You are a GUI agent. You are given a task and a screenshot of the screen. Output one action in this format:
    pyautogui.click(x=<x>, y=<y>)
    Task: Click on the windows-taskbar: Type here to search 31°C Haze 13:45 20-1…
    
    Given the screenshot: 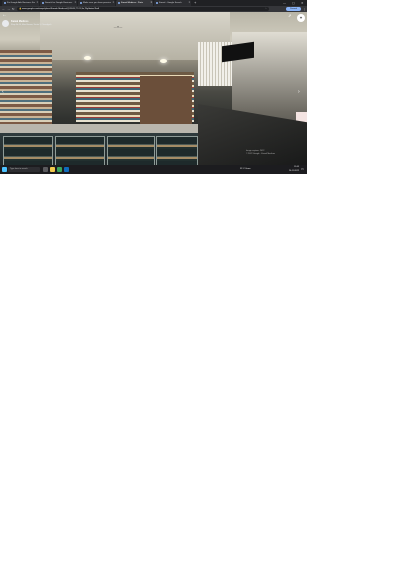 What is the action you would take?
    pyautogui.click(x=153, y=169)
    